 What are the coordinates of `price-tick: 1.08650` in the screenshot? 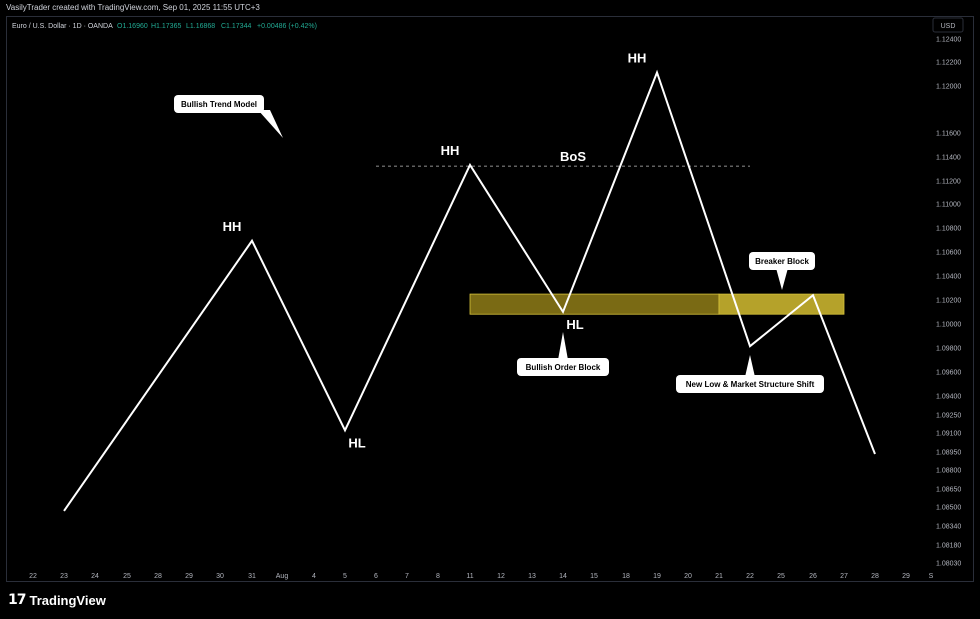 It's located at (948, 490).